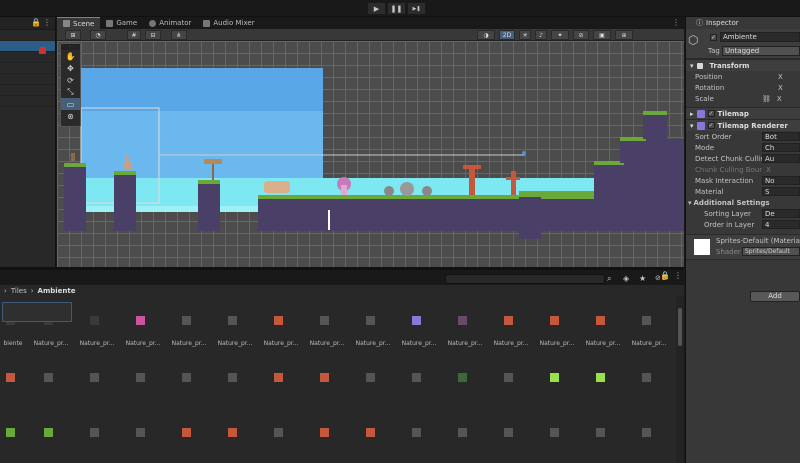 Image resolution: width=800 pixels, height=463 pixels. Describe the element at coordinates (153, 35) in the screenshot. I see `grid-icon: ⊟` at that location.